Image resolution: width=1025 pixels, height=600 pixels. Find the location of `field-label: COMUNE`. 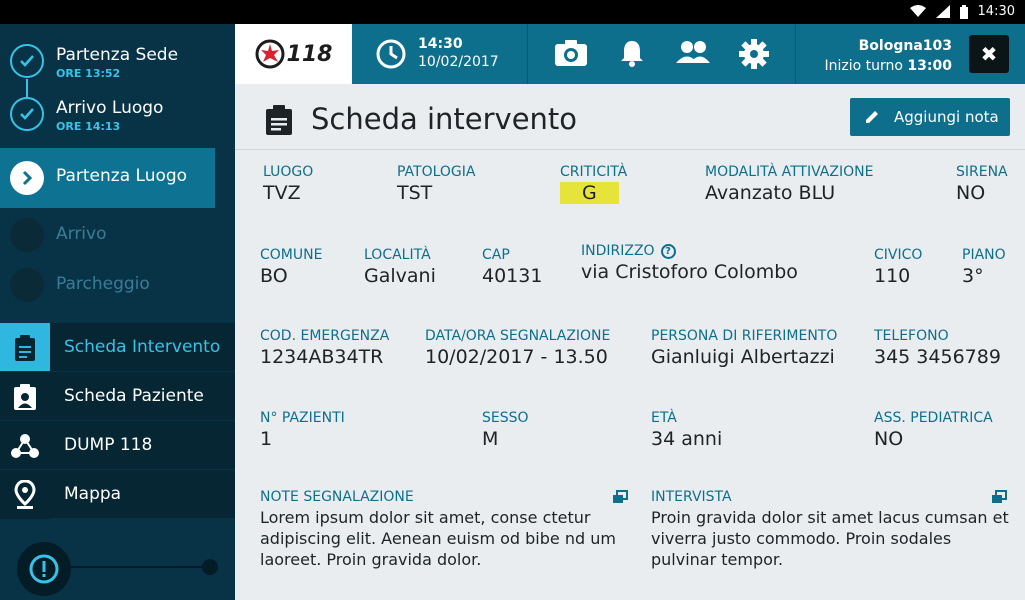

field-label: COMUNE is located at coordinates (291, 255).